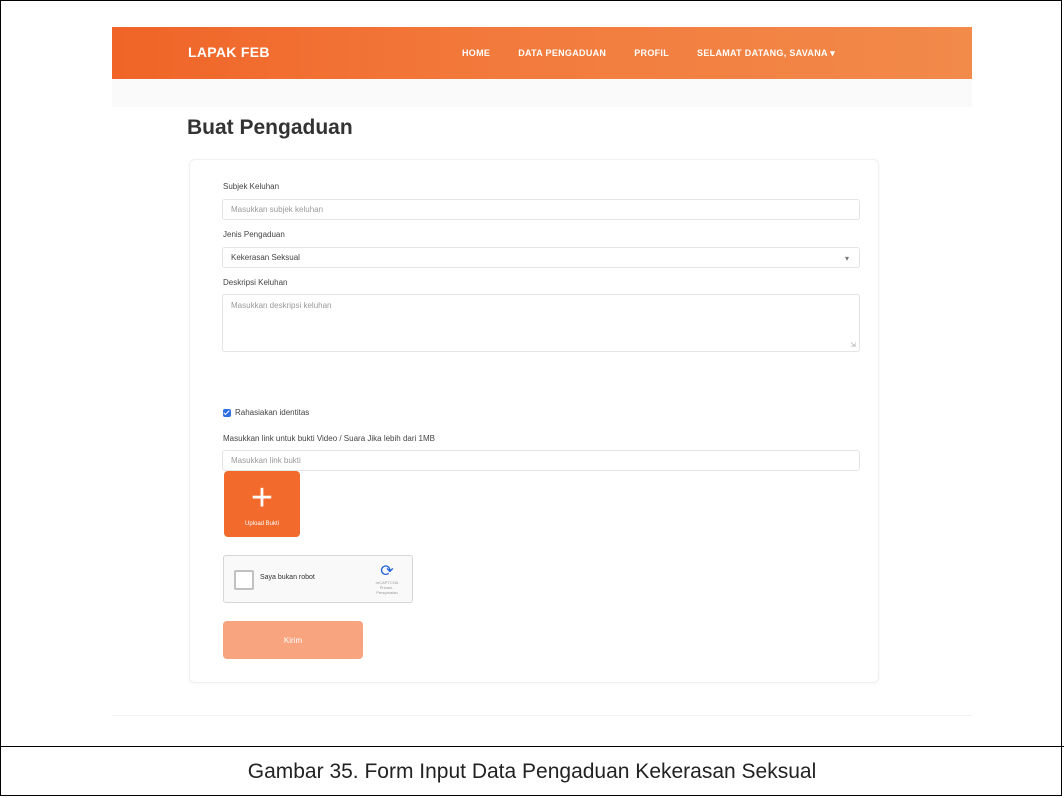 Image resolution: width=1064 pixels, height=798 pixels. I want to click on recaptcha-label: Saya bukan robot, so click(287, 577).